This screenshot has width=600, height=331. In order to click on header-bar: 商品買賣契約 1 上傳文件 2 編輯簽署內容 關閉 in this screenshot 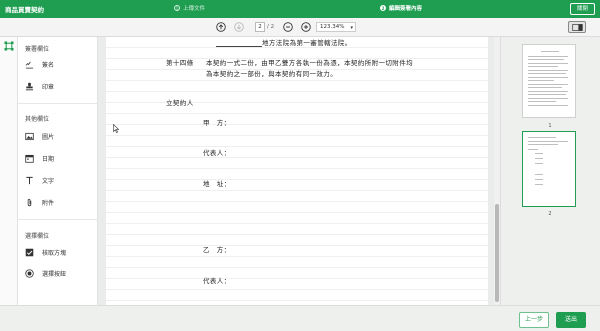, I will do `click(300, 9)`.